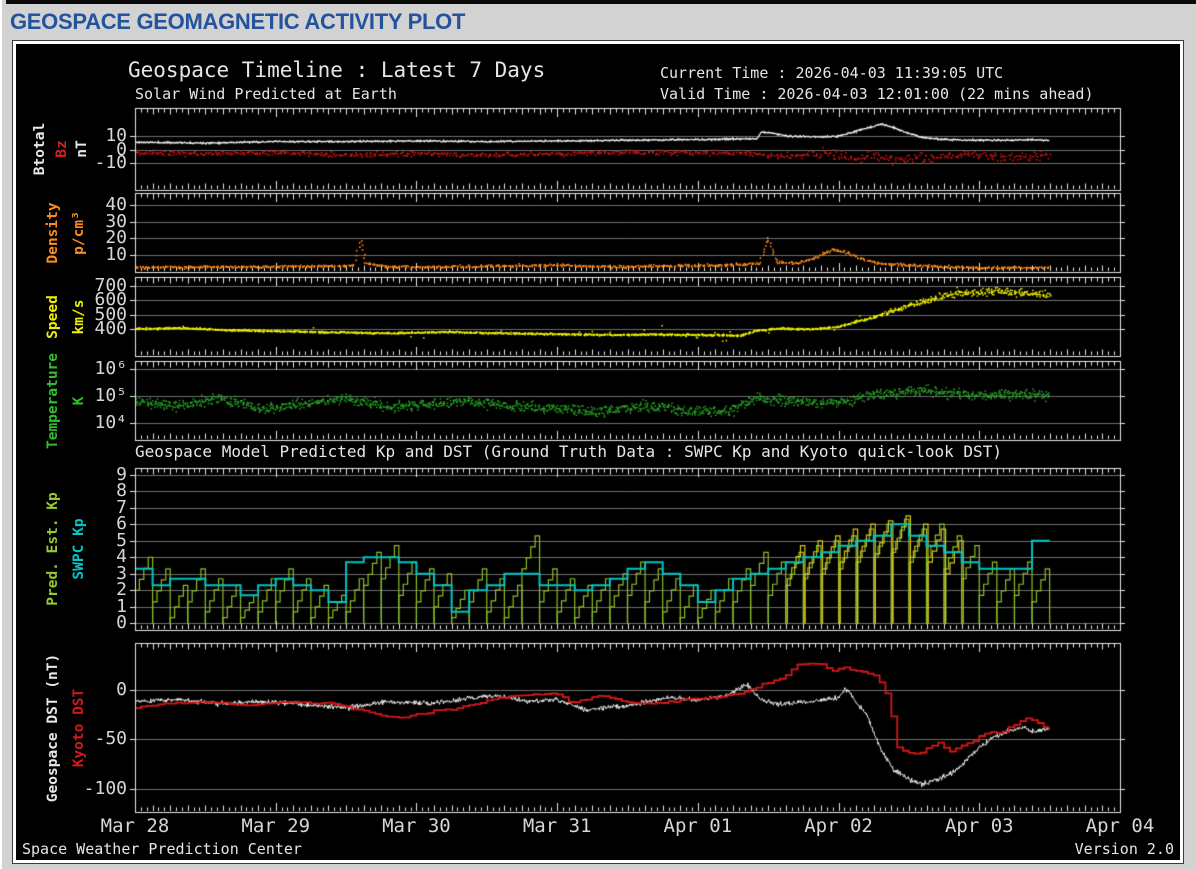 The image size is (1196, 869). What do you see at coordinates (116, 255) in the screenshot?
I see `y-tick-label: 10` at bounding box center [116, 255].